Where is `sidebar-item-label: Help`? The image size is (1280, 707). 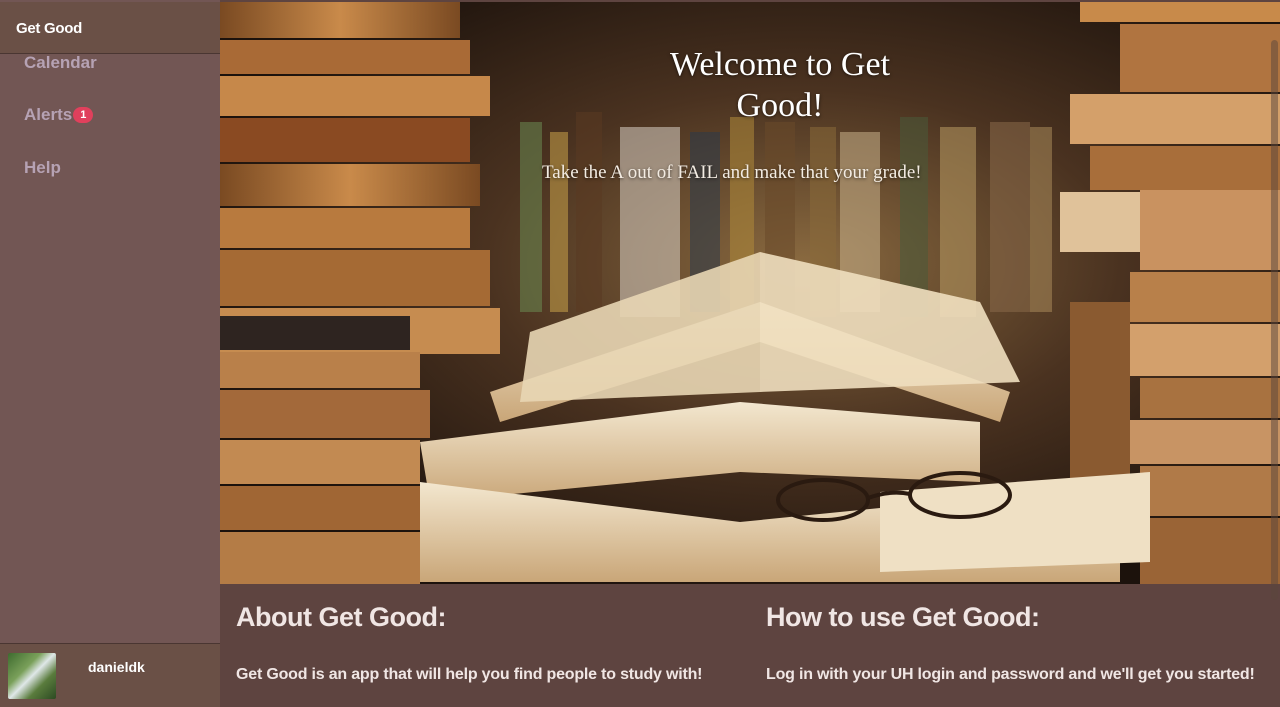
sidebar-item-label: Help is located at coordinates (42, 167).